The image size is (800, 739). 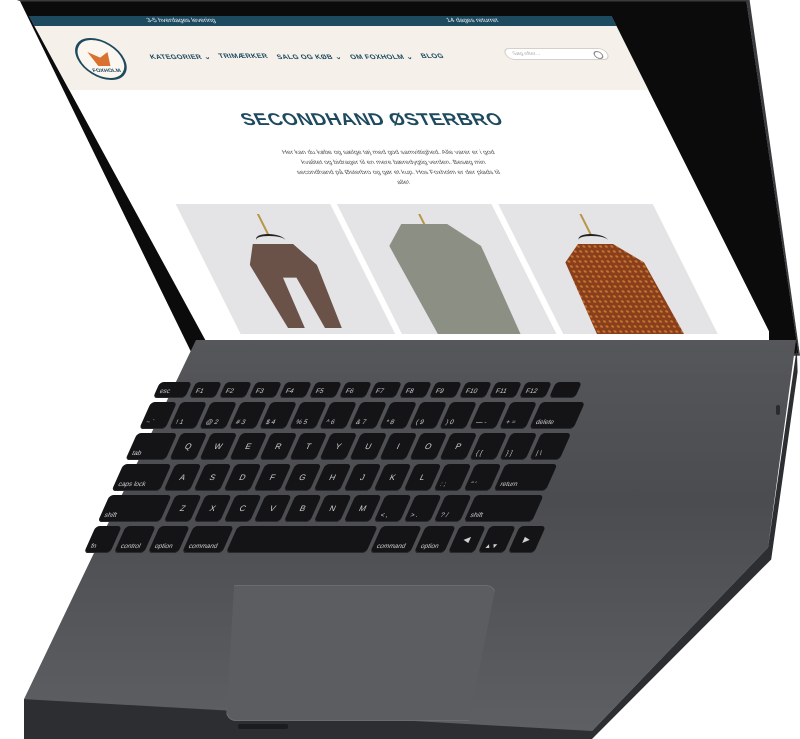 What do you see at coordinates (181, 21) in the screenshot?
I see `shipping-note: 3-5 hverdages levering` at bounding box center [181, 21].